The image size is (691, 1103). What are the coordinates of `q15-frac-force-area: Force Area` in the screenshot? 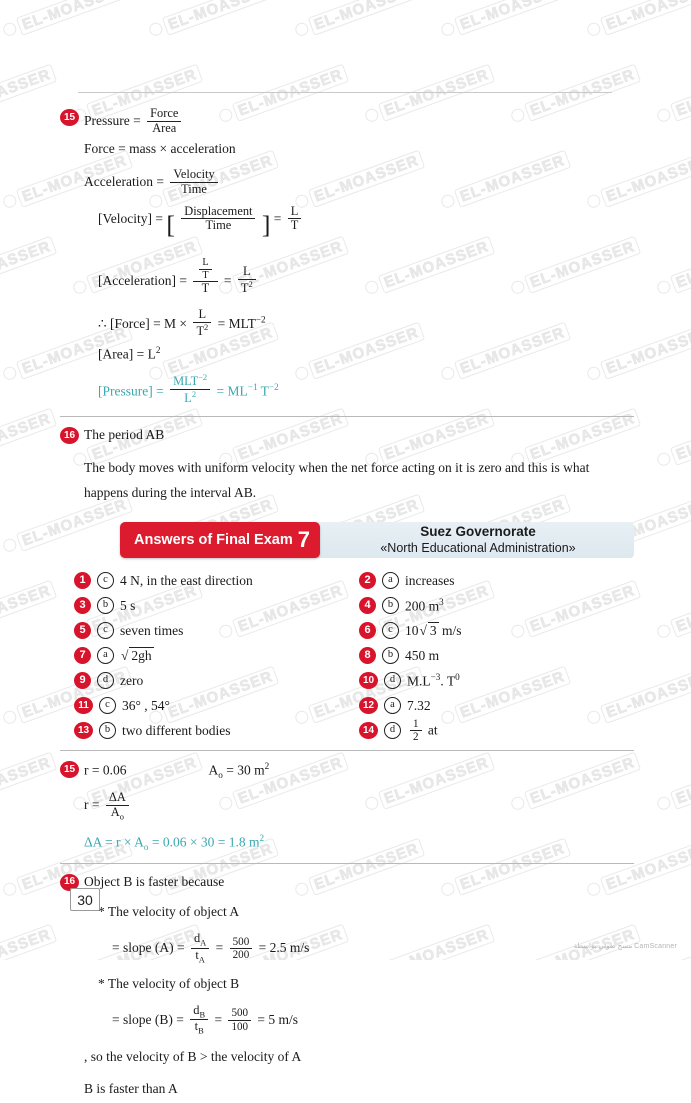 It's located at (164, 121).